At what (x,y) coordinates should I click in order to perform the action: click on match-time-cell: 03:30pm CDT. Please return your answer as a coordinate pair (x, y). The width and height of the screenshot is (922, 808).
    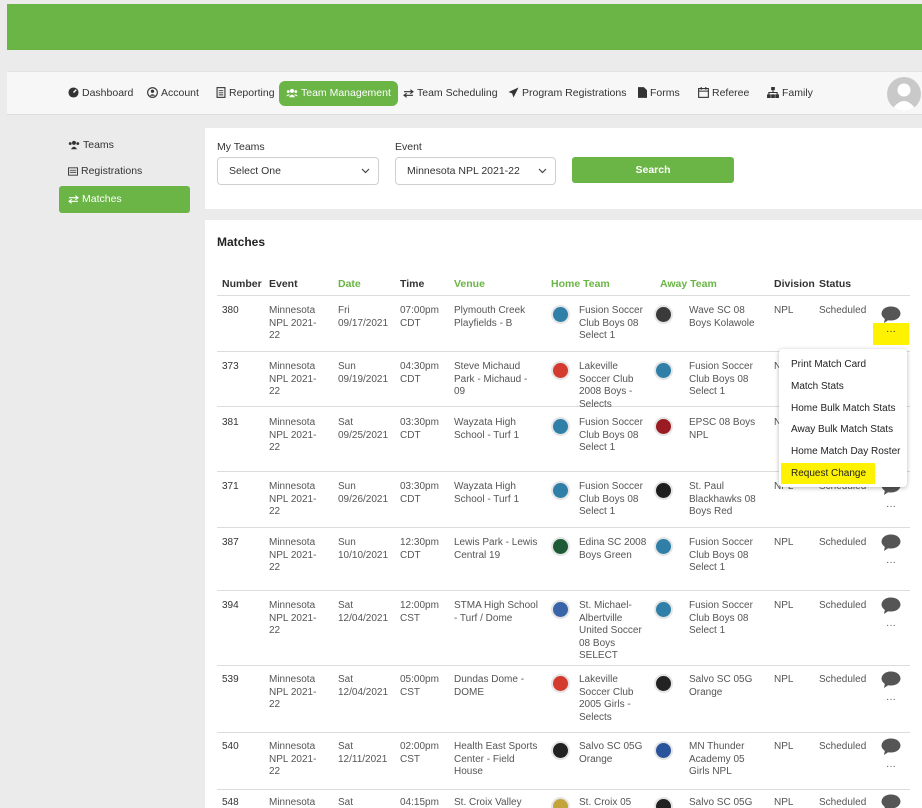
    Looking at the image, I should click on (419, 429).